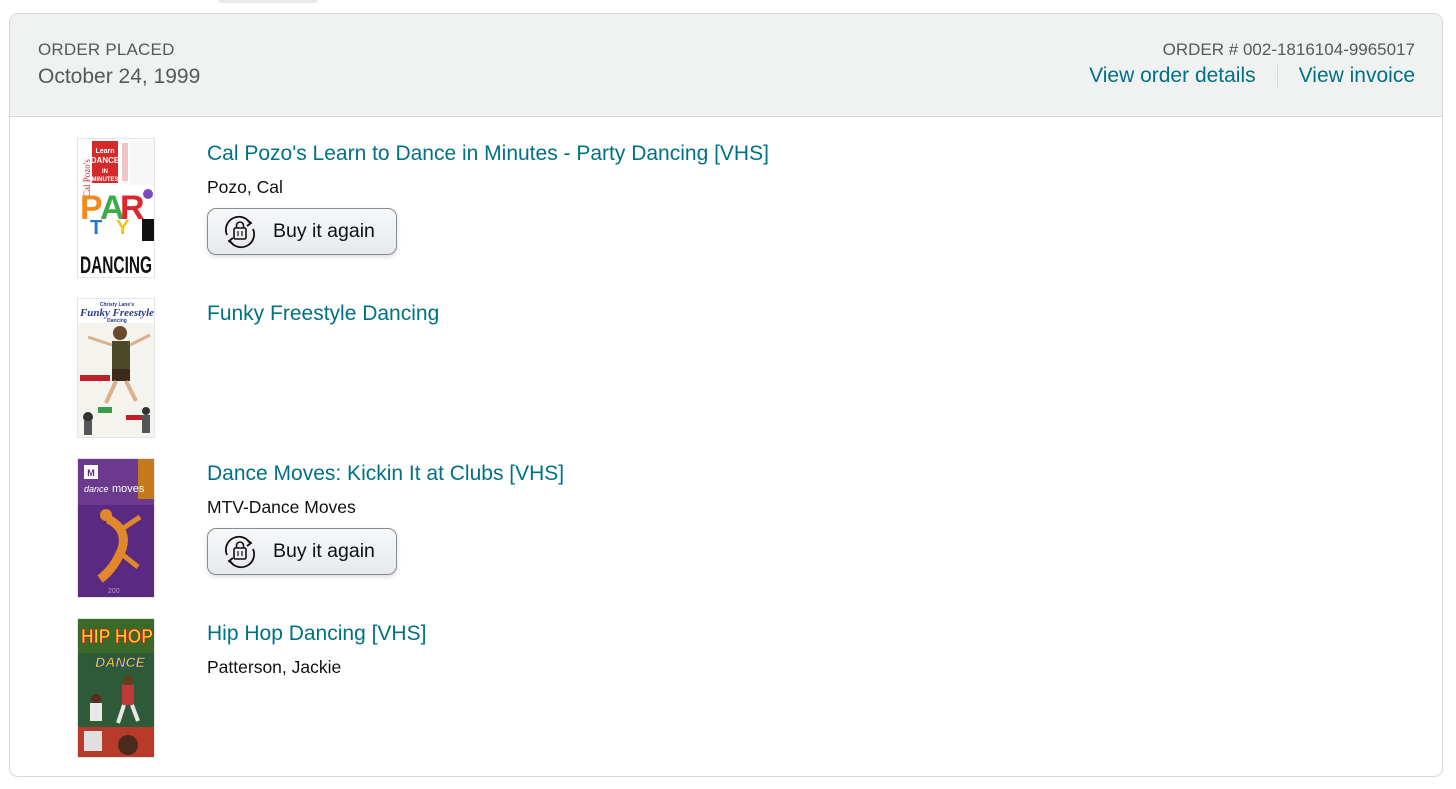 Image resolution: width=1456 pixels, height=789 pixels. What do you see at coordinates (1357, 76) in the screenshot?
I see `view-invoice-link: View invoice` at bounding box center [1357, 76].